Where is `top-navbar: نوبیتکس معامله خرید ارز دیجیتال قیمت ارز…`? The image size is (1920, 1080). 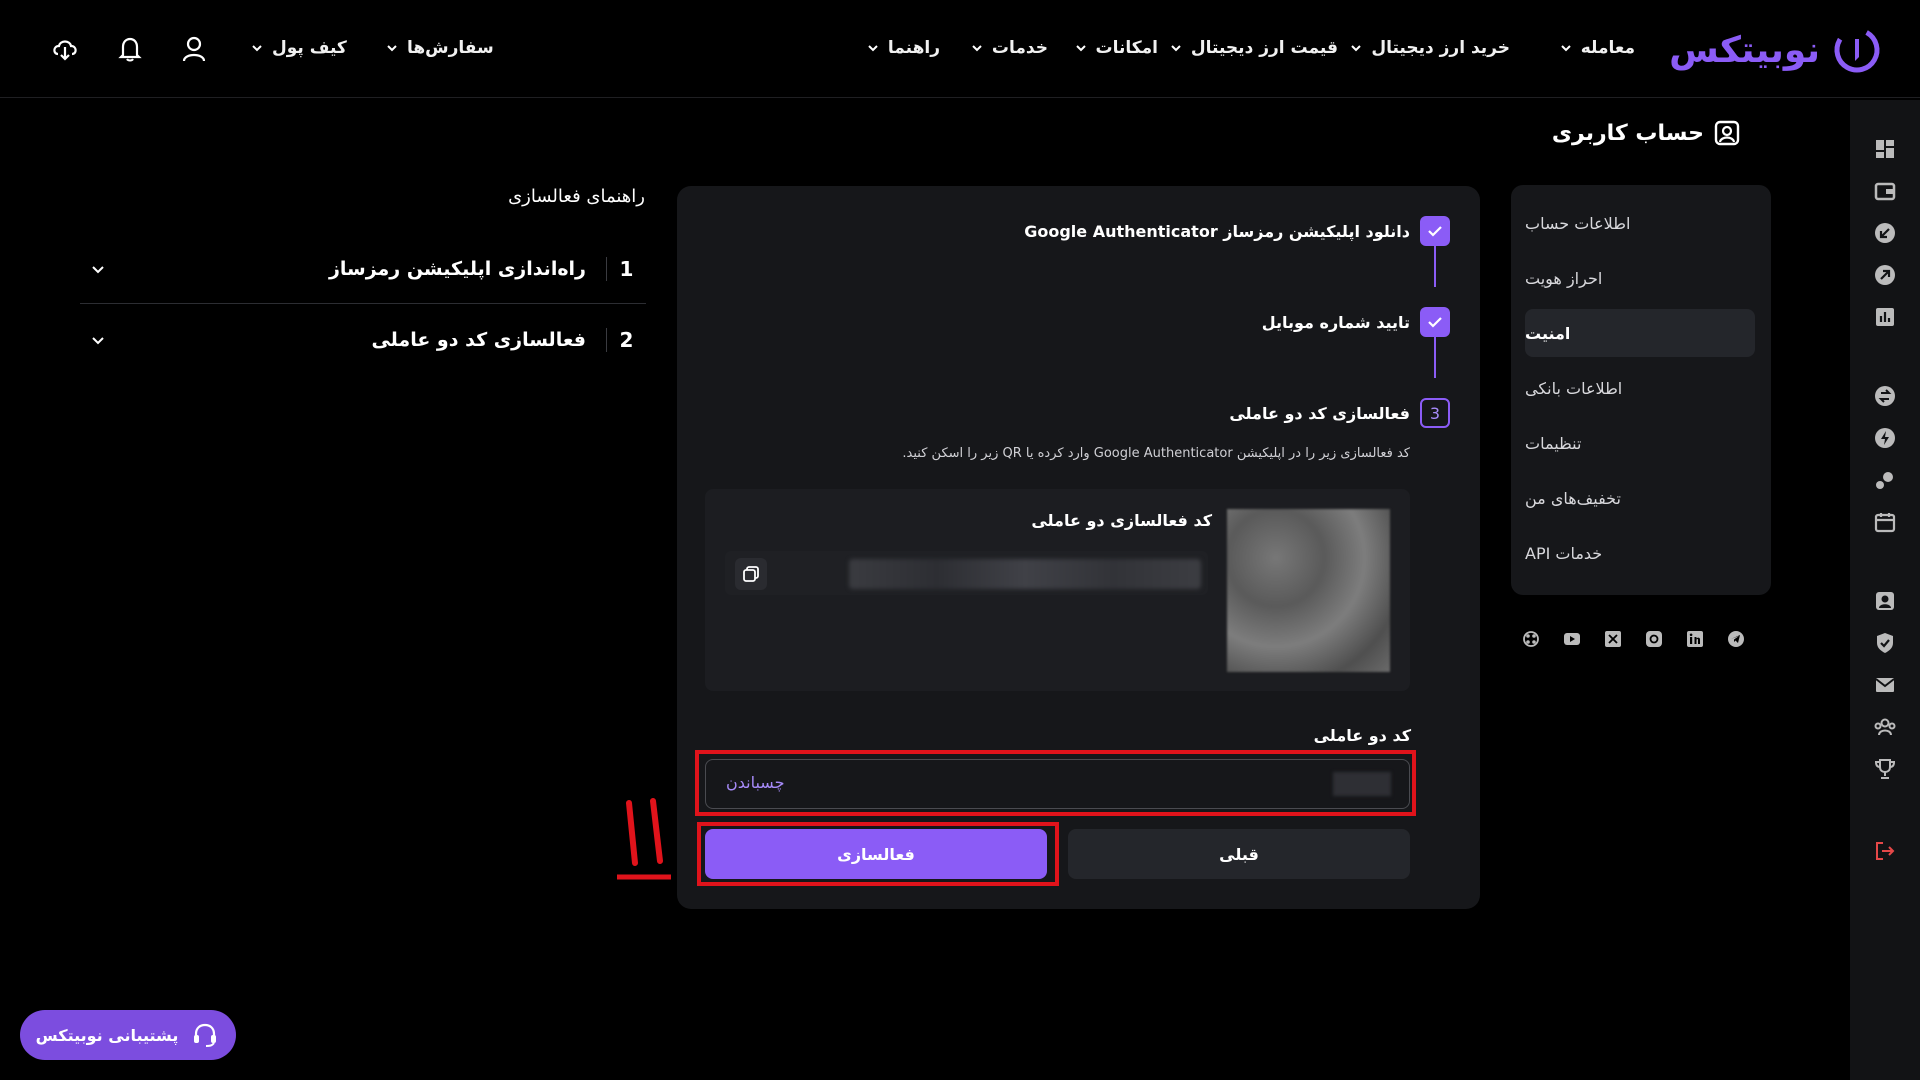 top-navbar: نوبیتکس معامله خرید ارز دیجیتال قیمت ارز… is located at coordinates (960, 49).